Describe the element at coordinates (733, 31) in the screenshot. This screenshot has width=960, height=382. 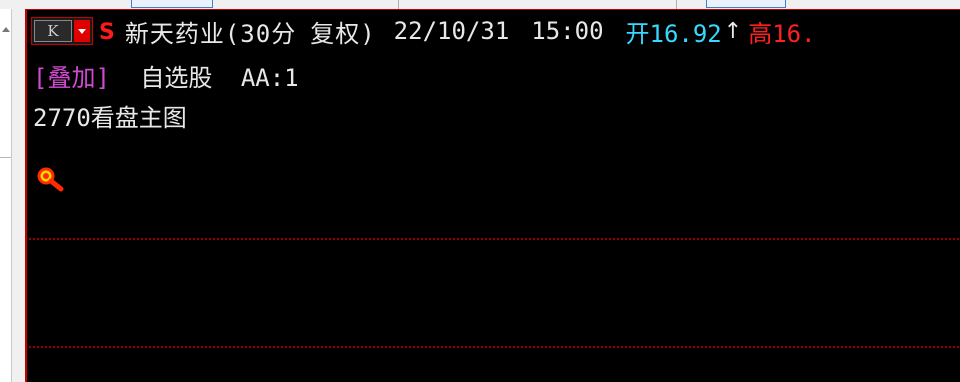
I see `up-arrow-icon: ↑` at that location.